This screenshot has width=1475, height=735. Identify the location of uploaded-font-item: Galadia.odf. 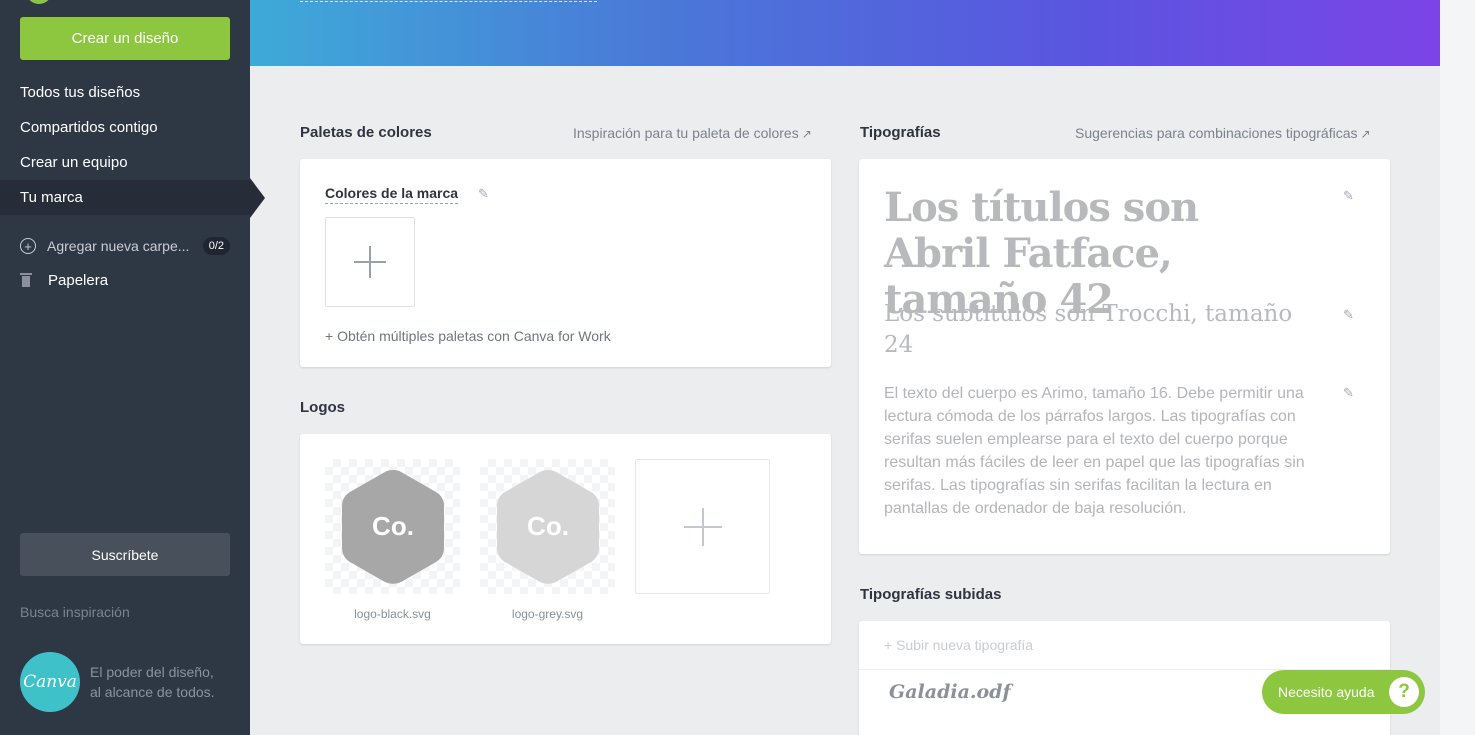
(950, 692).